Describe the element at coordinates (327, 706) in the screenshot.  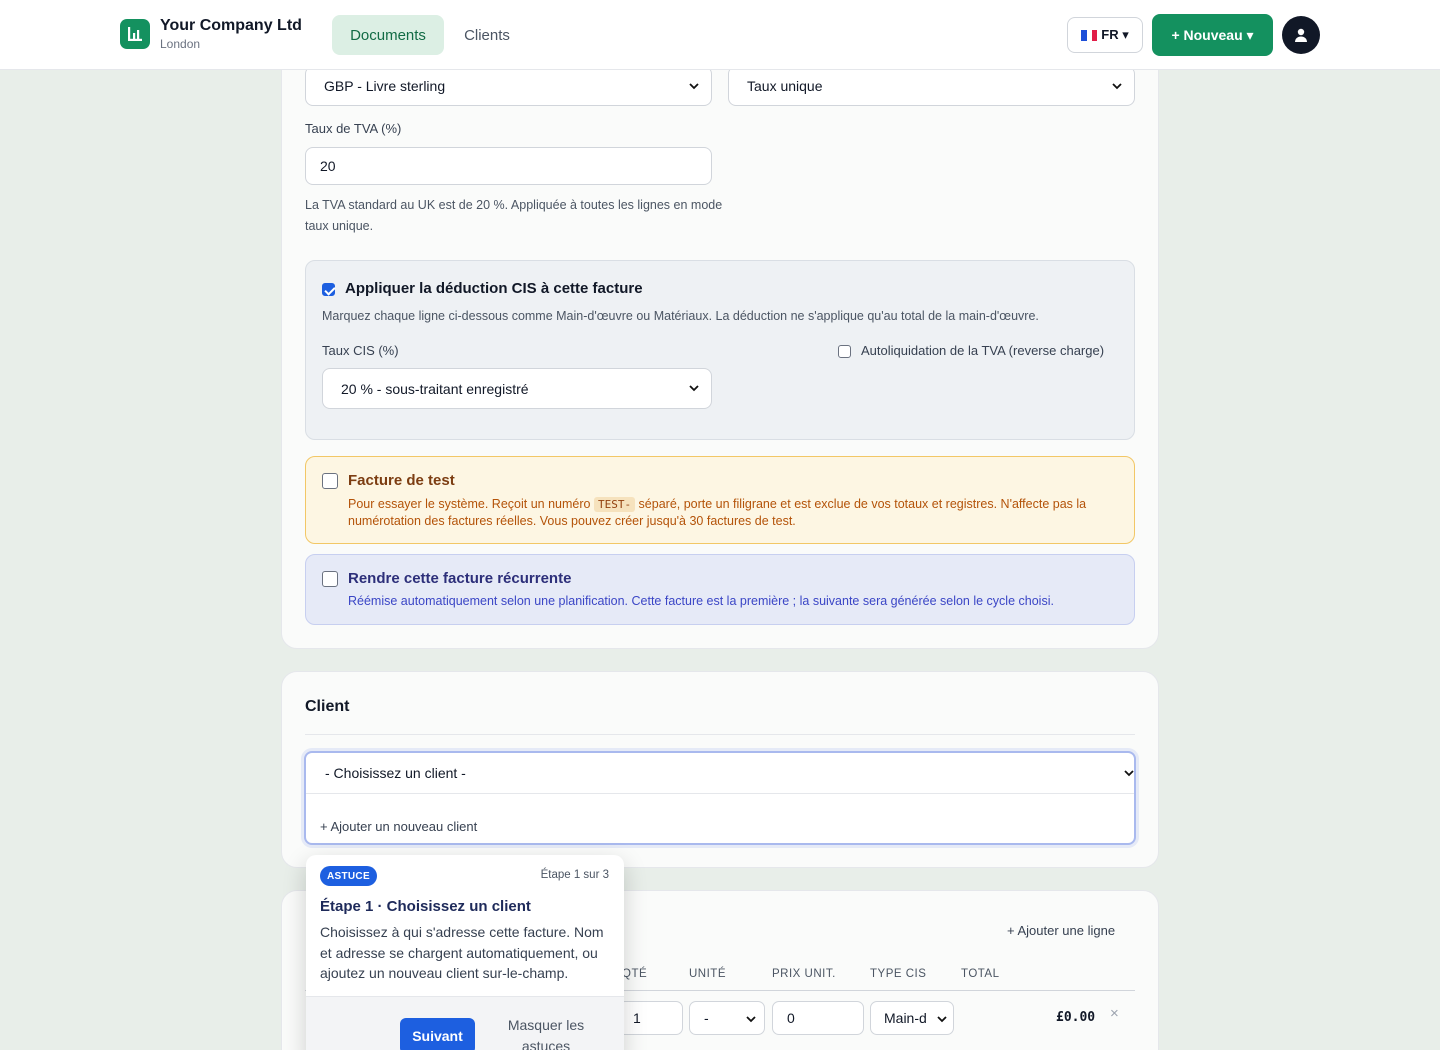
I see `client-section-title: Client` at that location.